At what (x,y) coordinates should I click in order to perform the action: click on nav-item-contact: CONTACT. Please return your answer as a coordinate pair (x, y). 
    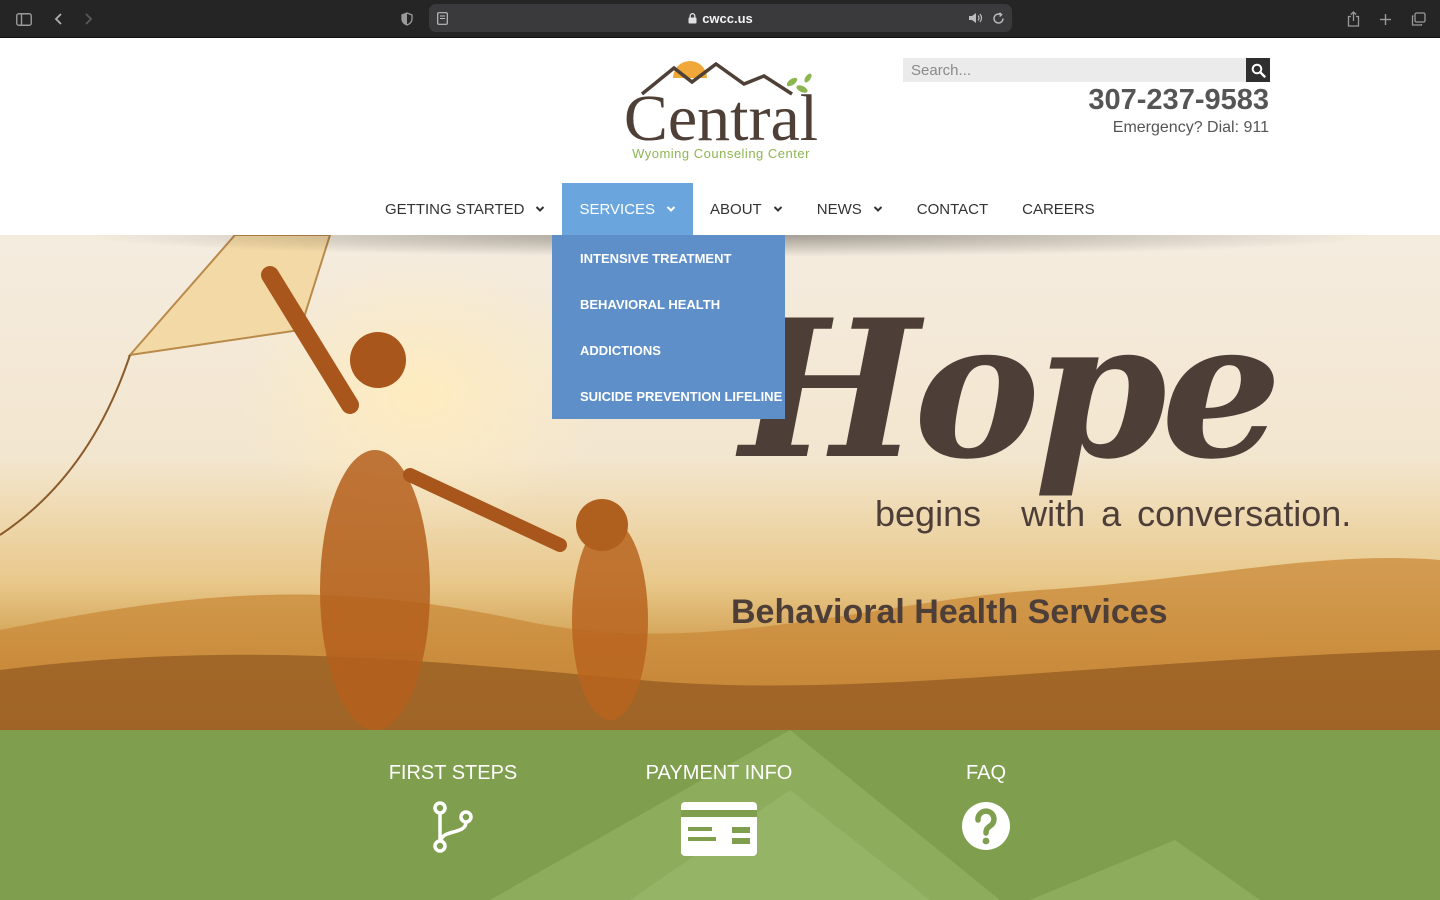
    Looking at the image, I should click on (952, 209).